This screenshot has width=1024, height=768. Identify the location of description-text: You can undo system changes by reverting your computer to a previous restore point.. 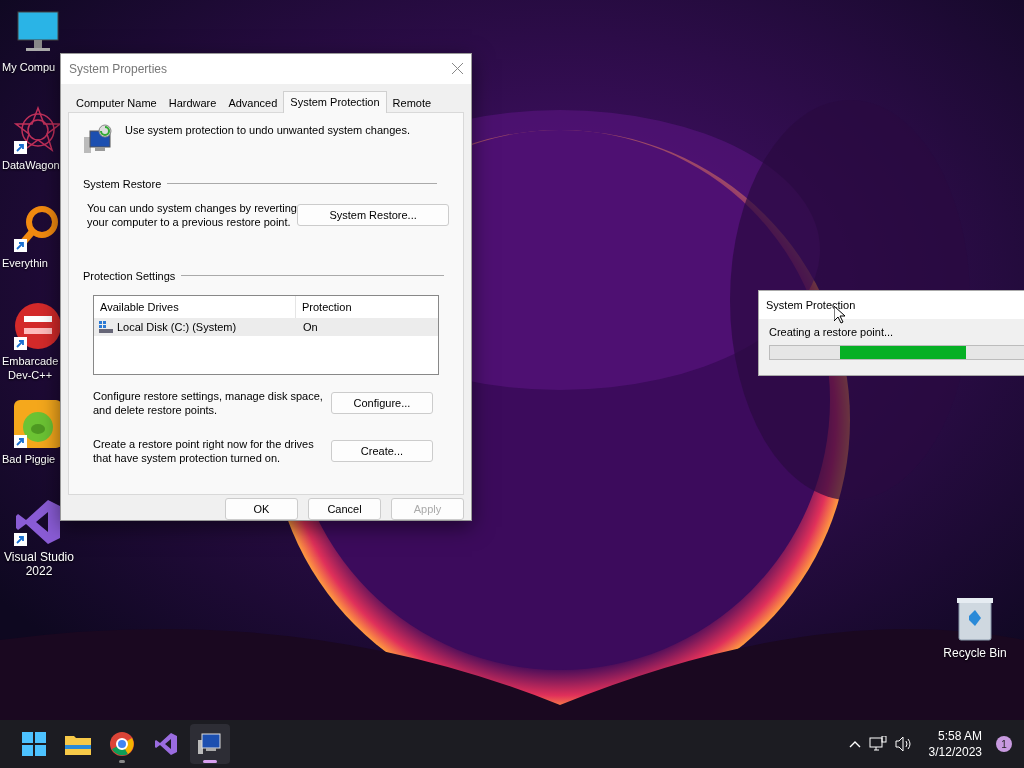
(192, 214).